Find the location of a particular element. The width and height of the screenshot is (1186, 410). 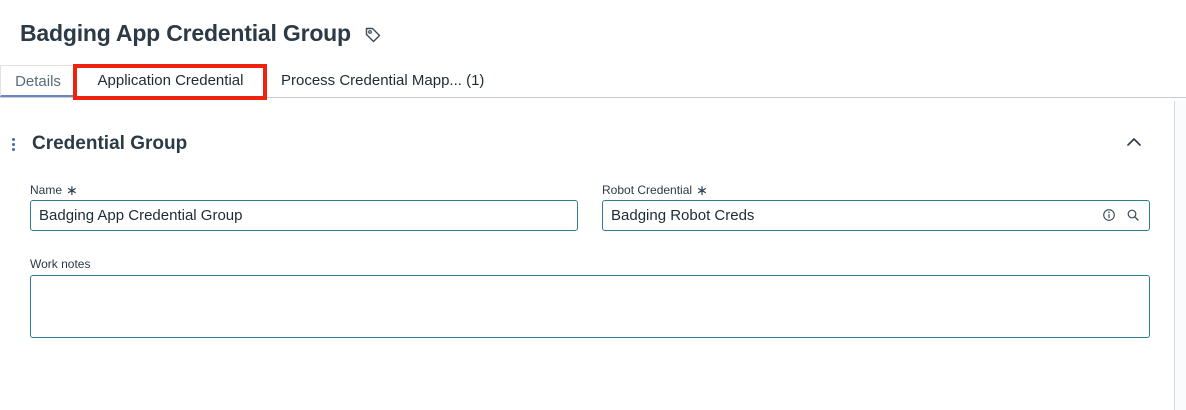

vertical-scrollbar is located at coordinates (1180, 255).